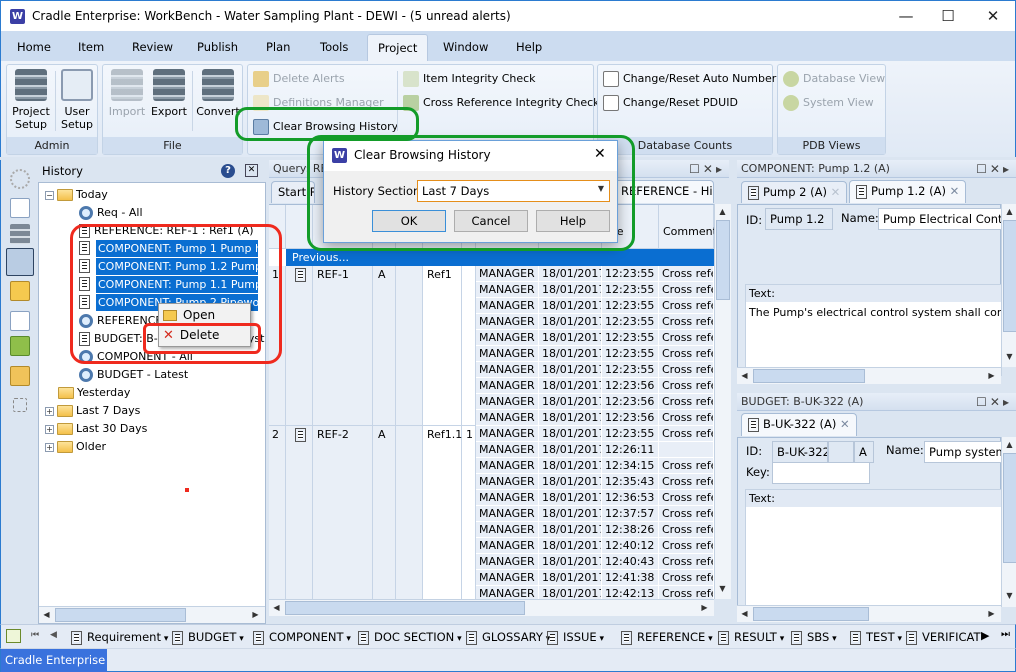 The width and height of the screenshot is (1016, 672). What do you see at coordinates (873, 548) in the screenshot?
I see `text-area: Text:` at bounding box center [873, 548].